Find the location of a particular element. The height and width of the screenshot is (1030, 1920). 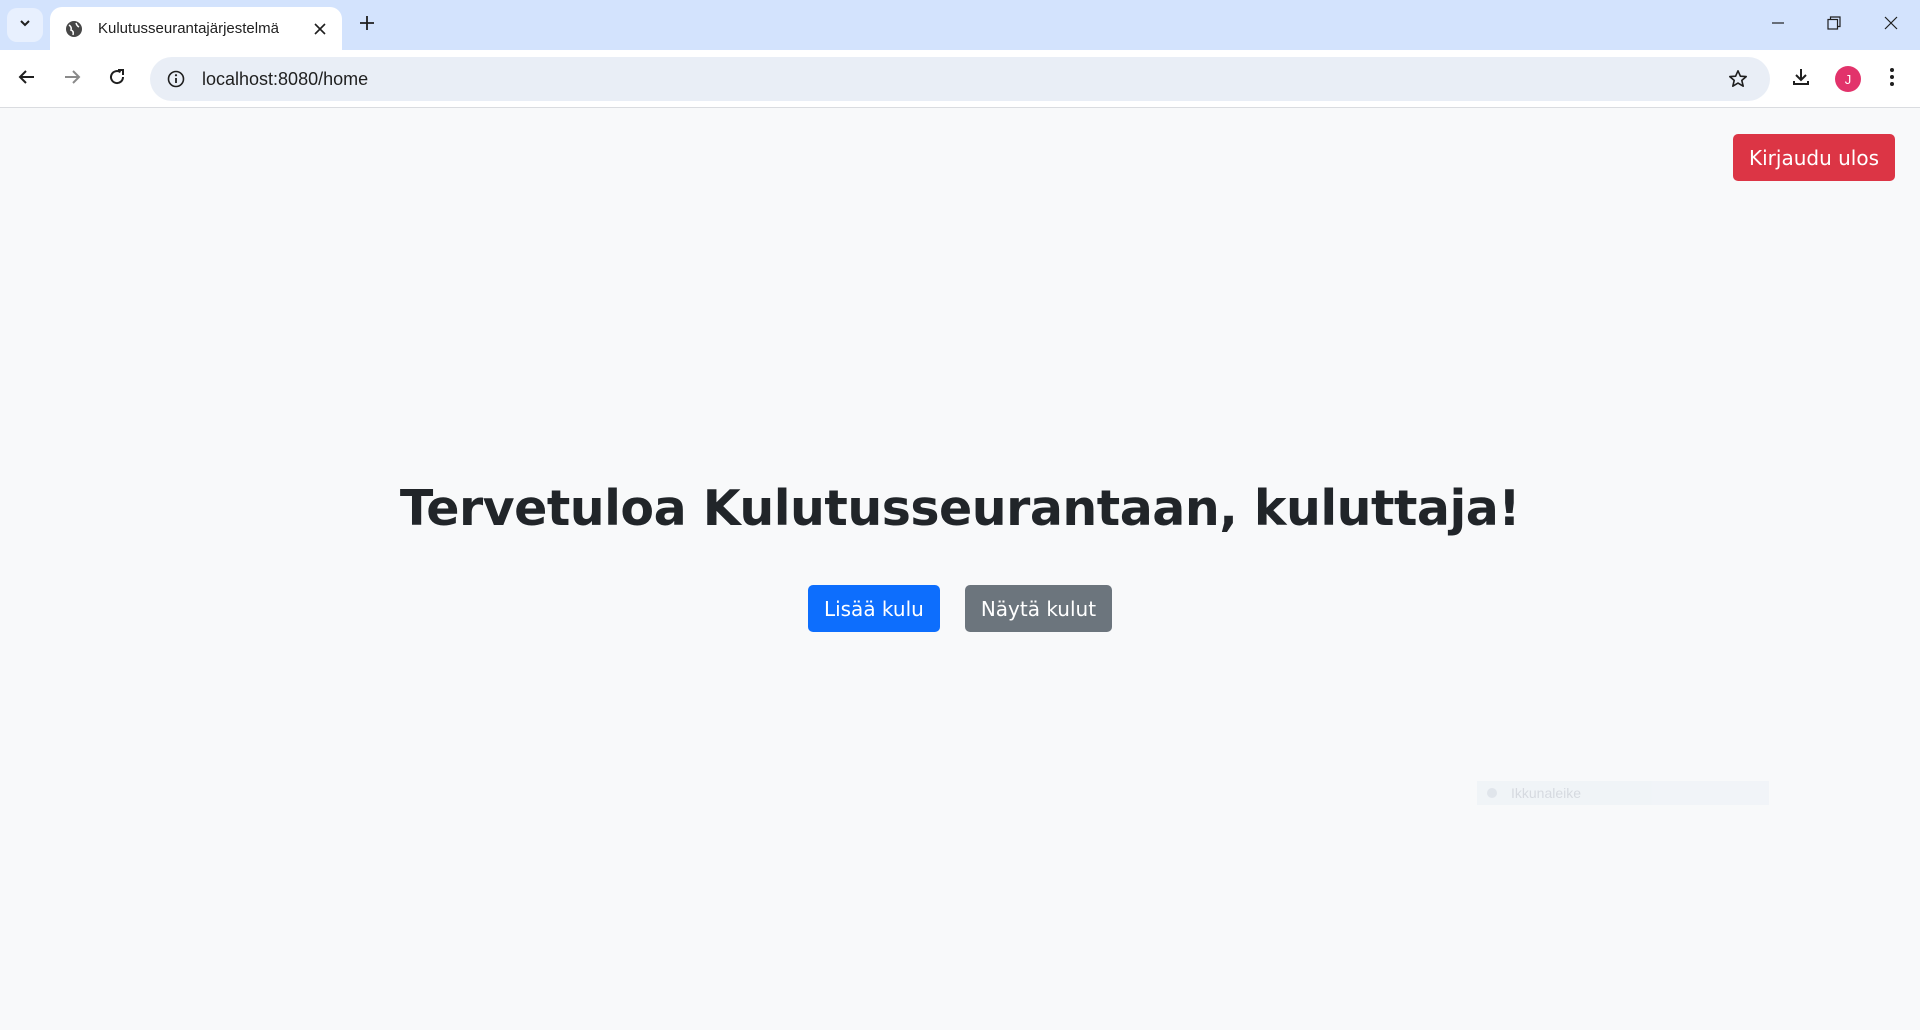

tab-search-button is located at coordinates (25, 25).